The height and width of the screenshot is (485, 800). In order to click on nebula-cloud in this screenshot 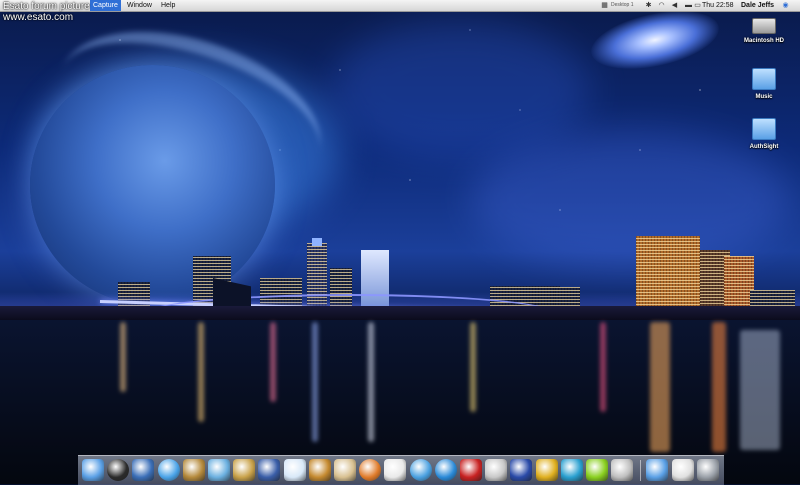, I will do `click(630, 200)`.